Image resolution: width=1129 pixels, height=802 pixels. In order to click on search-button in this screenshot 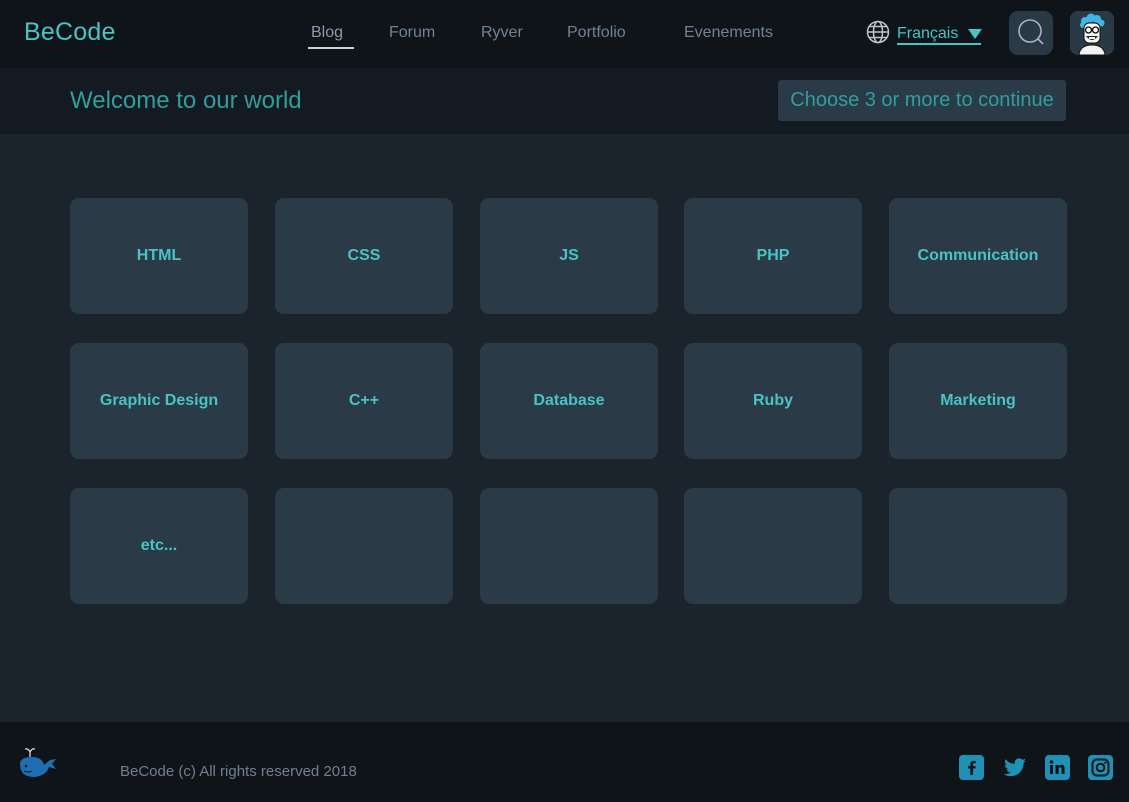, I will do `click(1031, 33)`.